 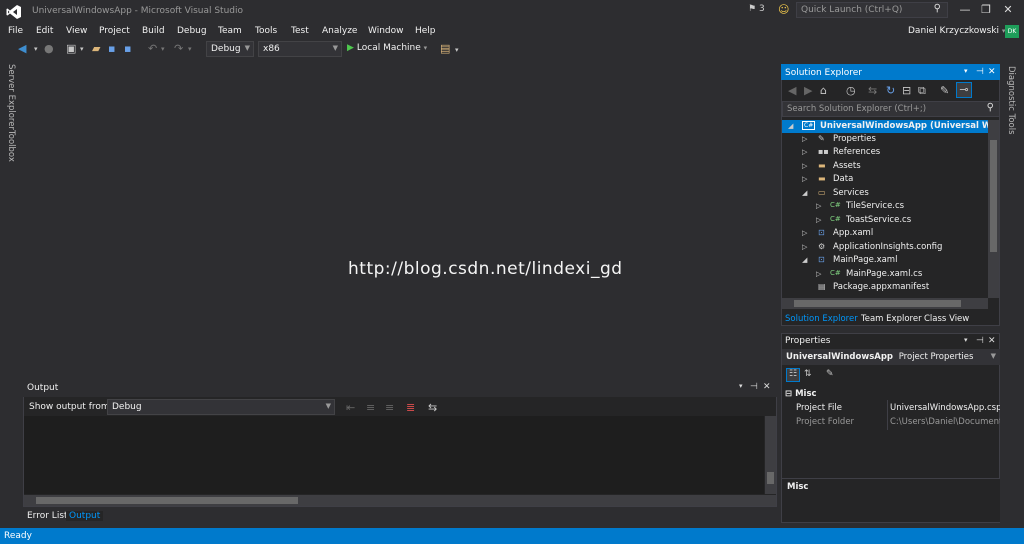 I want to click on flag-icon: ⚑, so click(x=752, y=9).